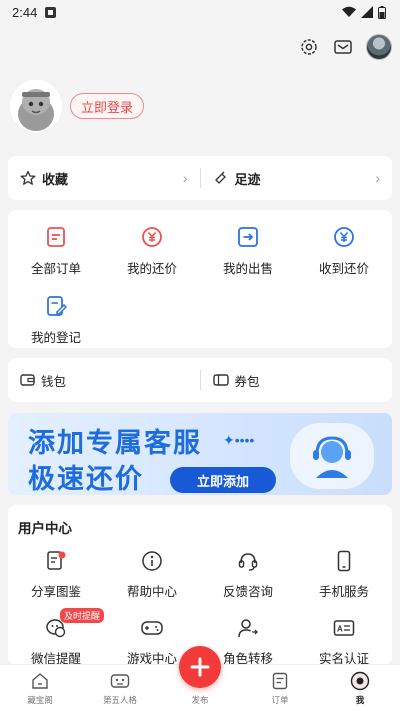 Image resolution: width=400 pixels, height=711 pixels. Describe the element at coordinates (247, 381) in the screenshot. I see `coupons-label: 券包` at that location.